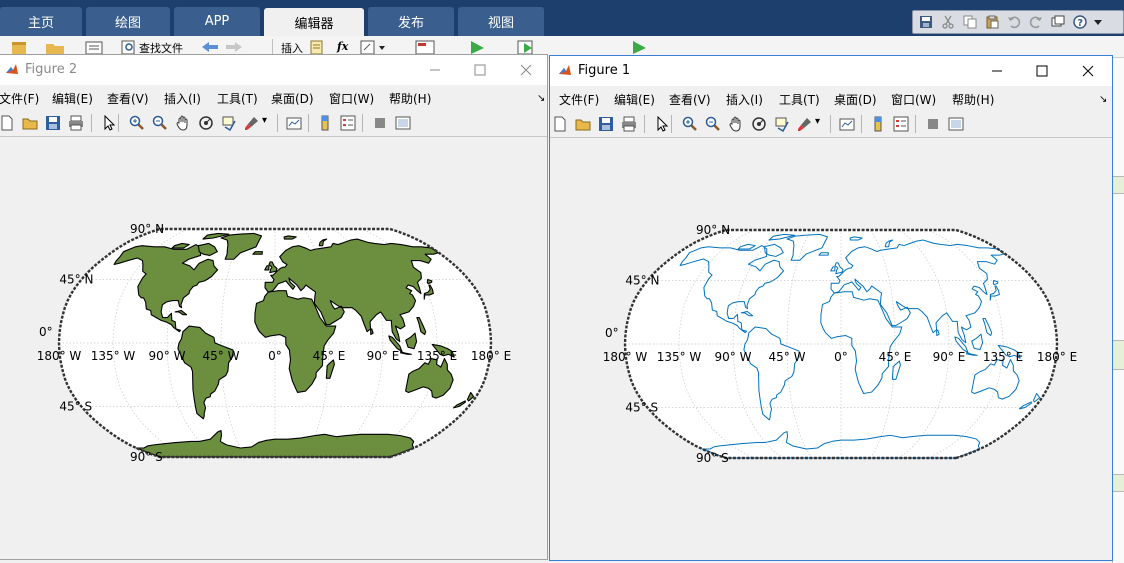 The height and width of the screenshot is (563, 1124). I want to click on tab-apps: APP, so click(217, 21).